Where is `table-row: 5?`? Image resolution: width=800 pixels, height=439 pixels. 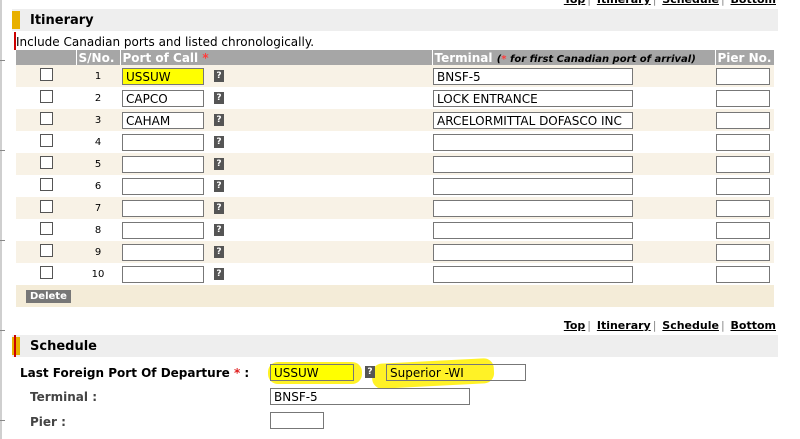
table-row: 5? is located at coordinates (395, 164).